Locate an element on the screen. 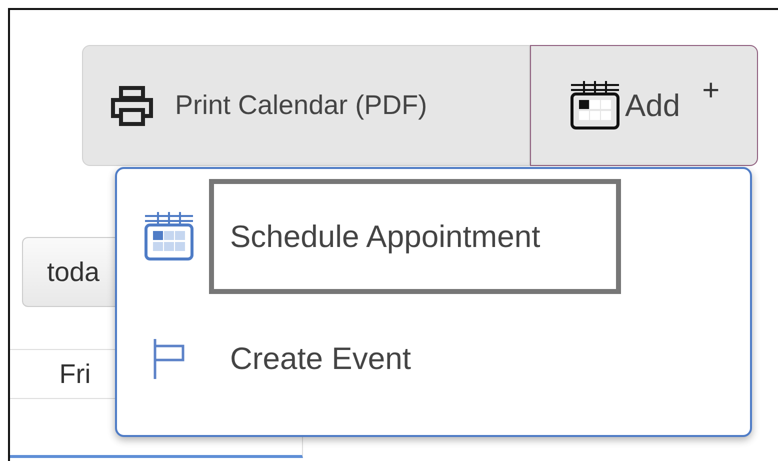  plus-icon: + is located at coordinates (711, 91).